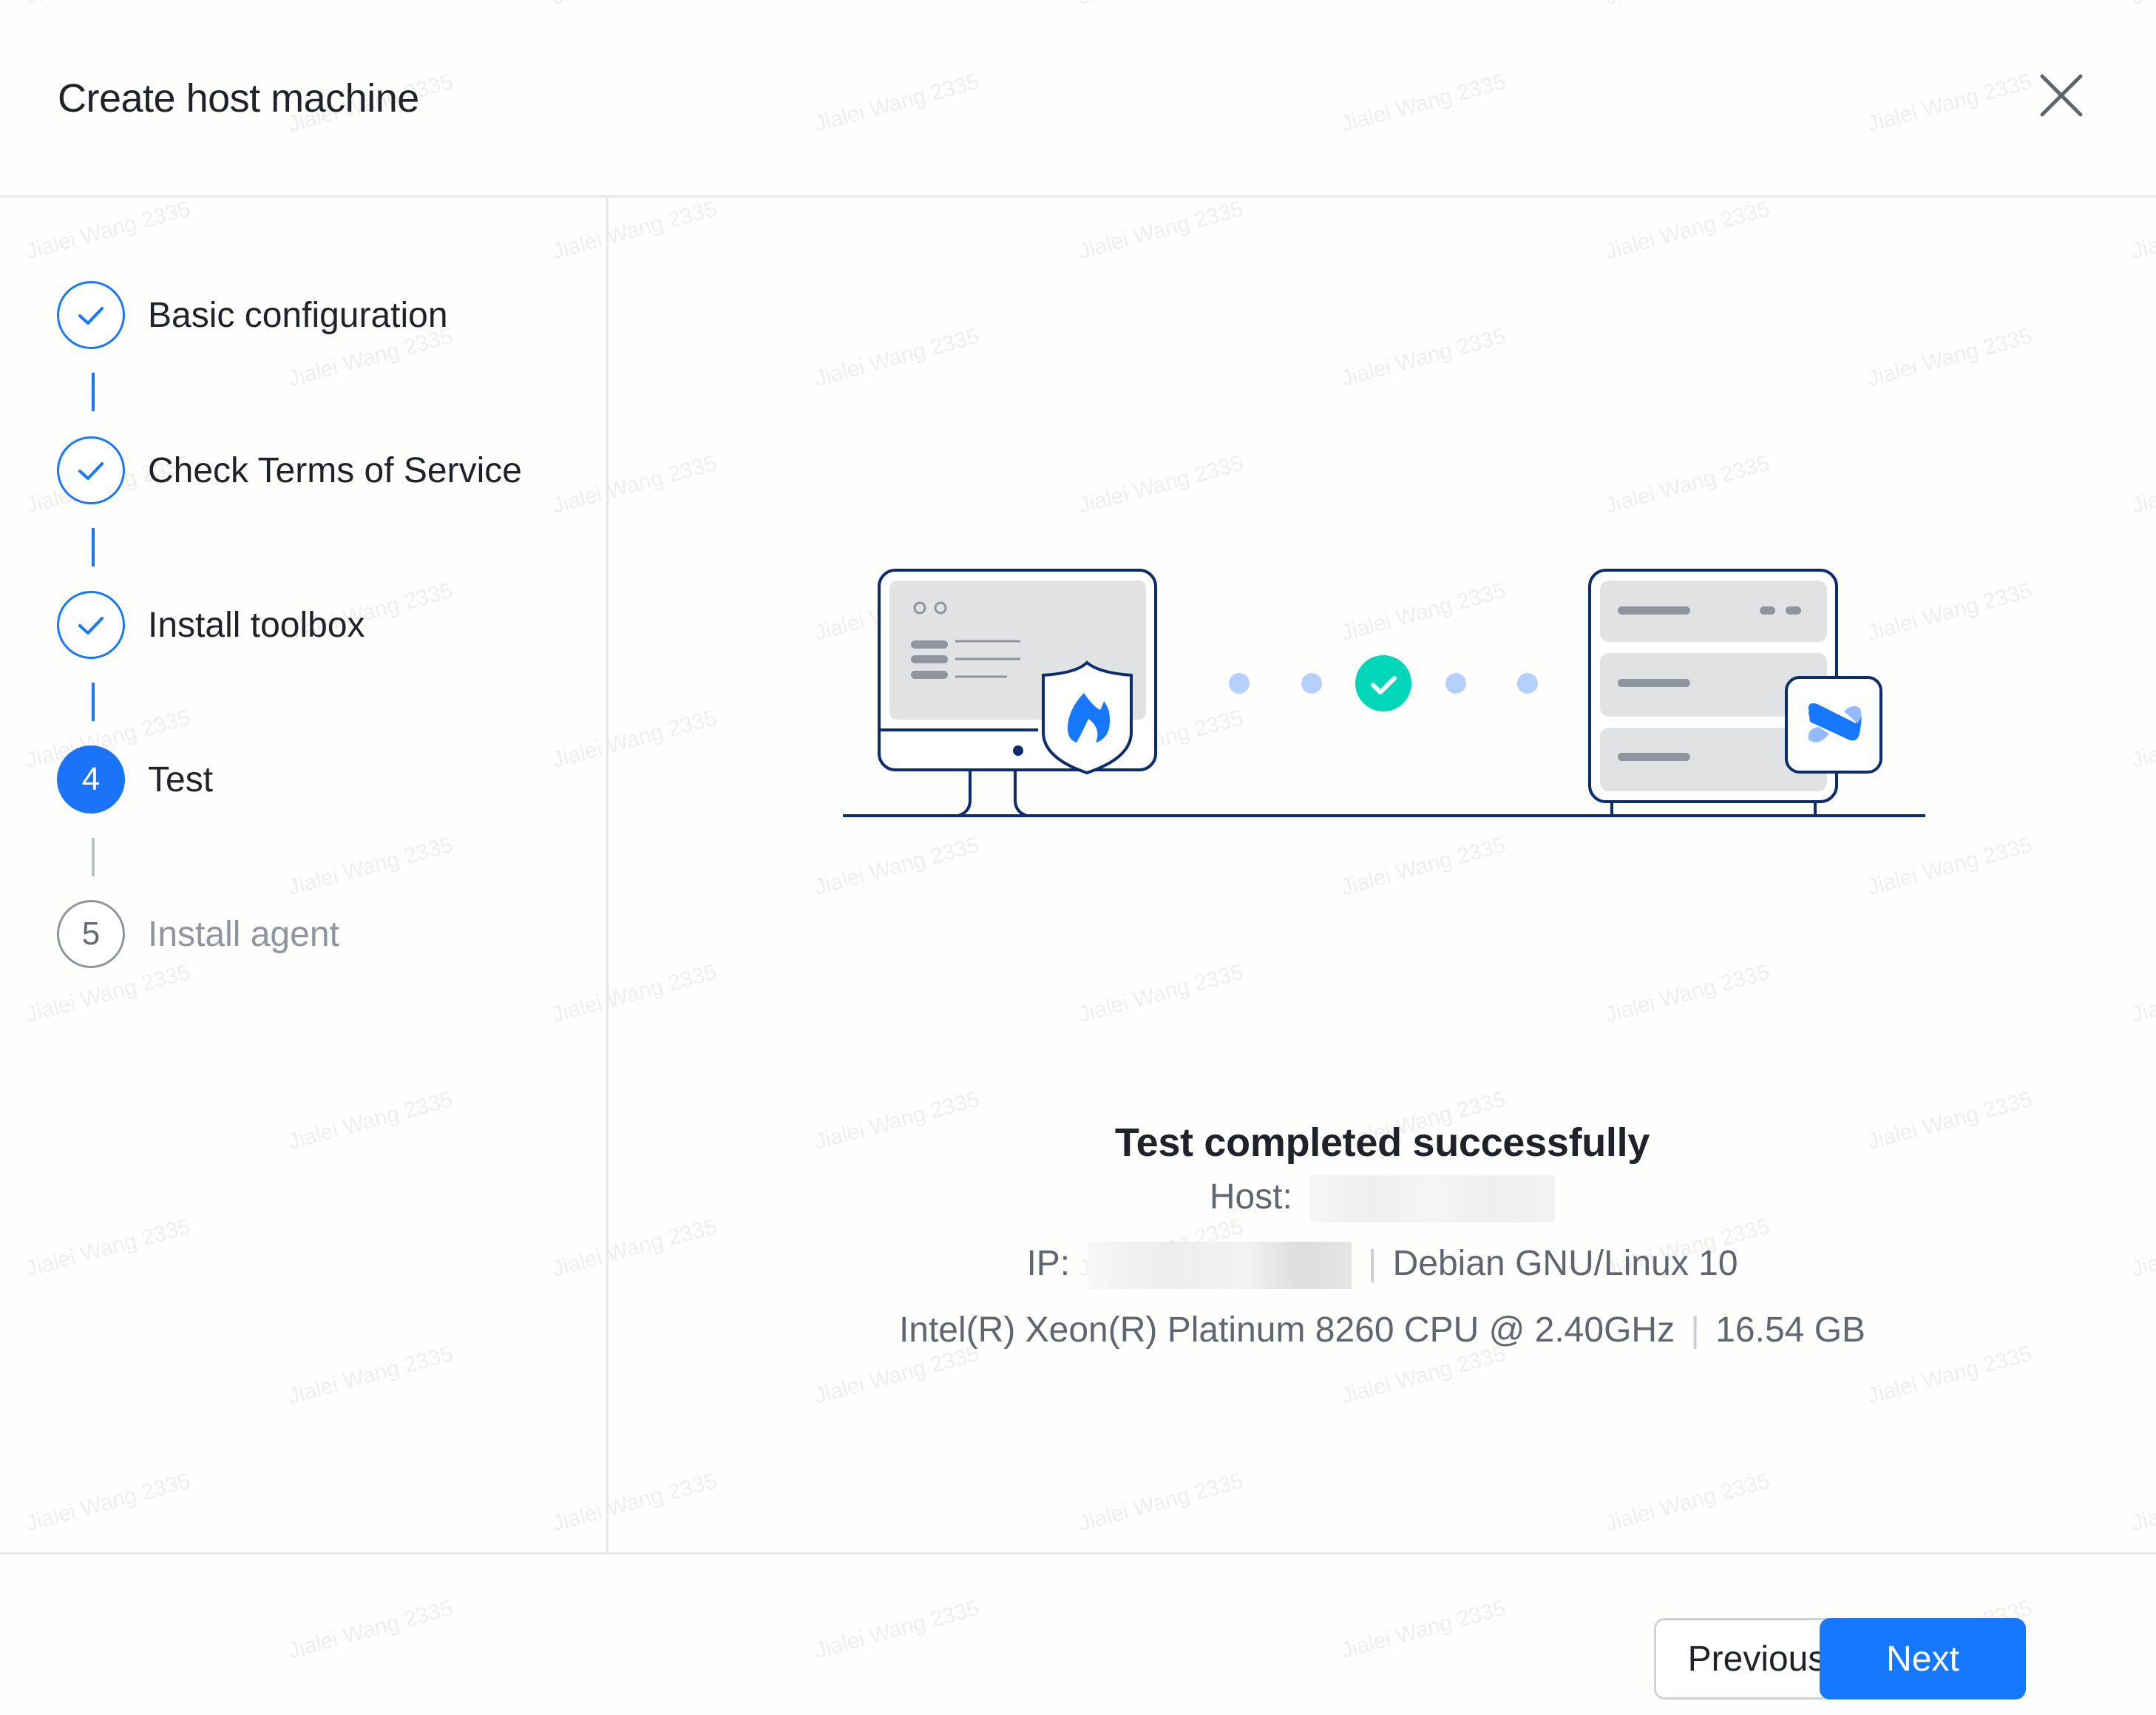 This screenshot has height=1715, width=2156. What do you see at coordinates (1220, 1266) in the screenshot?
I see `ip-value-redacted` at bounding box center [1220, 1266].